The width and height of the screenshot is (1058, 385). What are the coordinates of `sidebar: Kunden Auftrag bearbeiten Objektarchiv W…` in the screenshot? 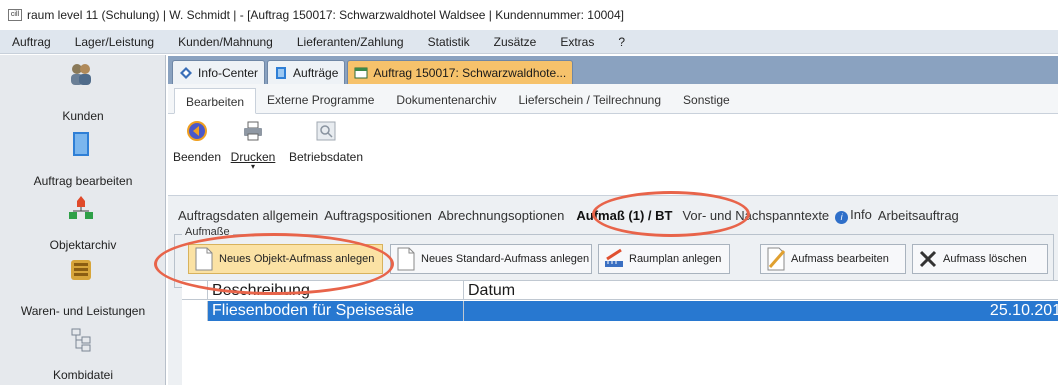 It's located at (83, 220).